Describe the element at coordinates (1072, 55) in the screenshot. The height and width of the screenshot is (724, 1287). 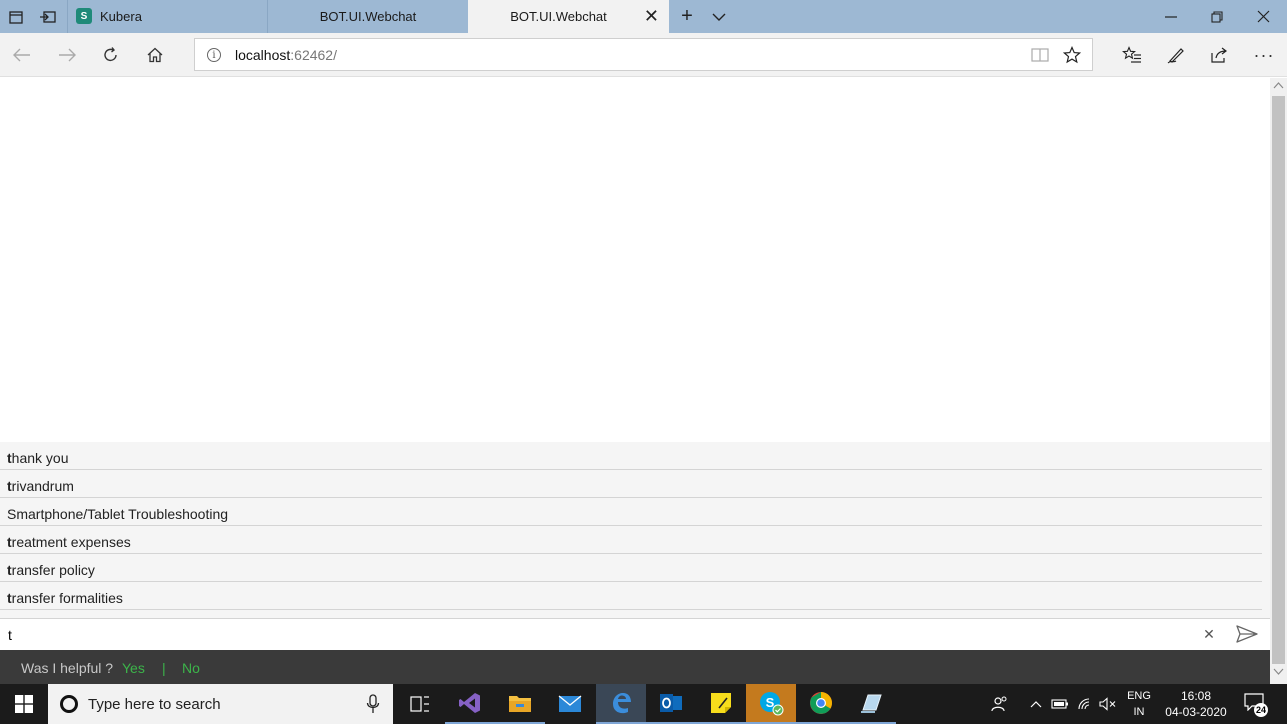
I see `favorite-star-icon` at that location.